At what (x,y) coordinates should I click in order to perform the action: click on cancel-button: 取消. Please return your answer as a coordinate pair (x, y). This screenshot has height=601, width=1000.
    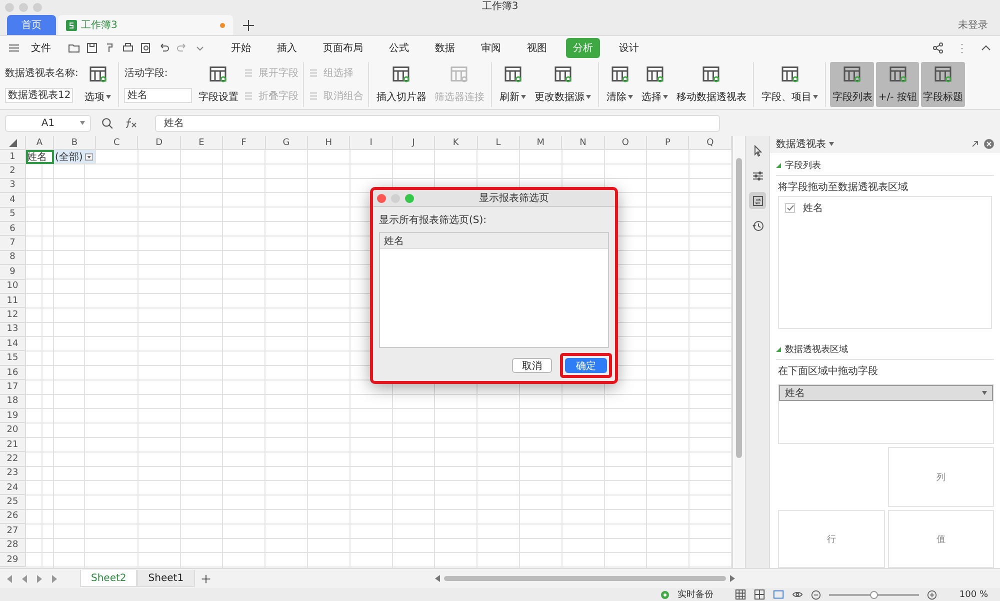
    Looking at the image, I should click on (532, 365).